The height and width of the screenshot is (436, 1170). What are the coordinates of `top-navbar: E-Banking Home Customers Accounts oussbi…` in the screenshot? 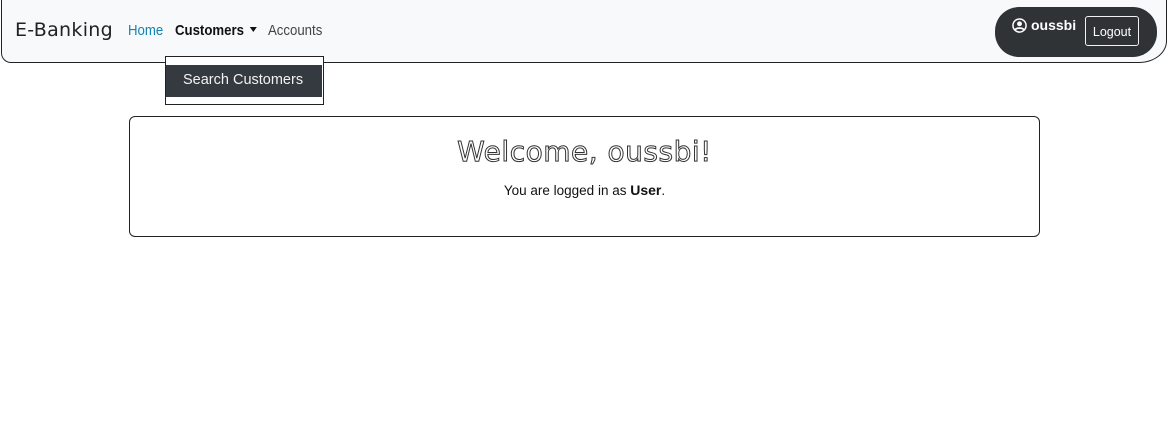 It's located at (584, 31).